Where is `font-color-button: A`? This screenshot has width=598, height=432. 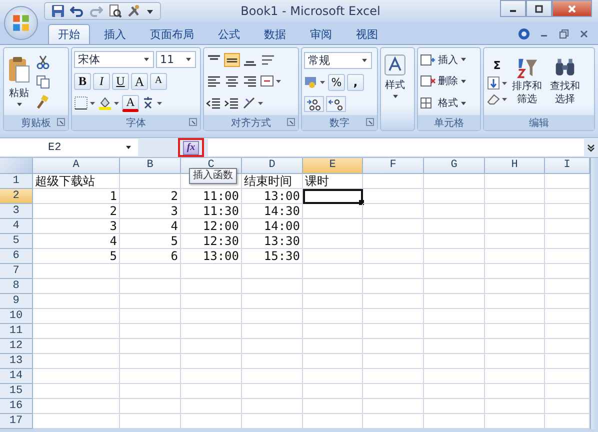
font-color-button: A is located at coordinates (130, 103).